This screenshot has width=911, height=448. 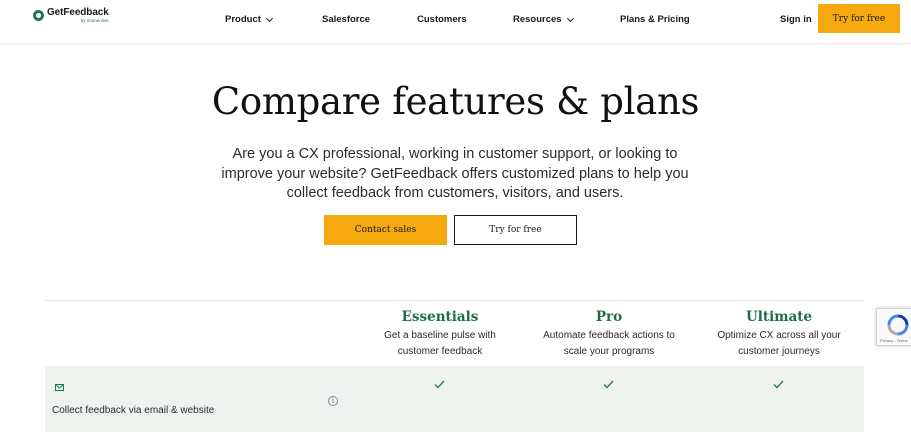 I want to click on sign-in-link: Sign in, so click(x=796, y=19).